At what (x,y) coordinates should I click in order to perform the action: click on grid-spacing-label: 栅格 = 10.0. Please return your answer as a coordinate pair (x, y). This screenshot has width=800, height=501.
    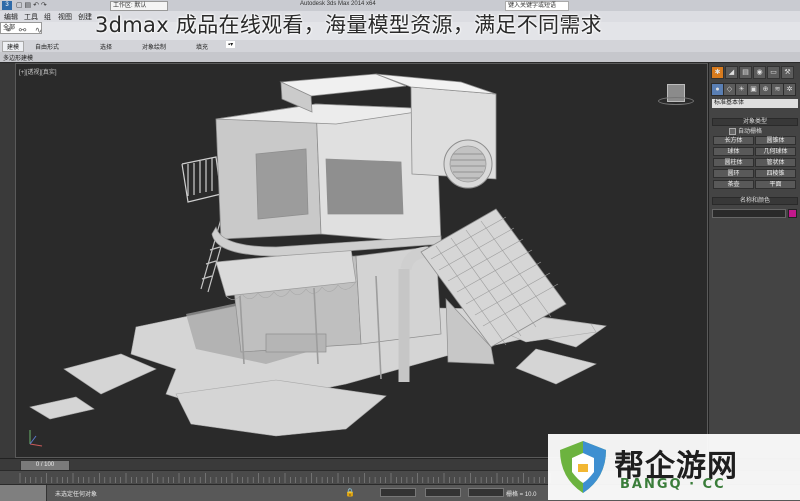
    Looking at the image, I should click on (521, 495).